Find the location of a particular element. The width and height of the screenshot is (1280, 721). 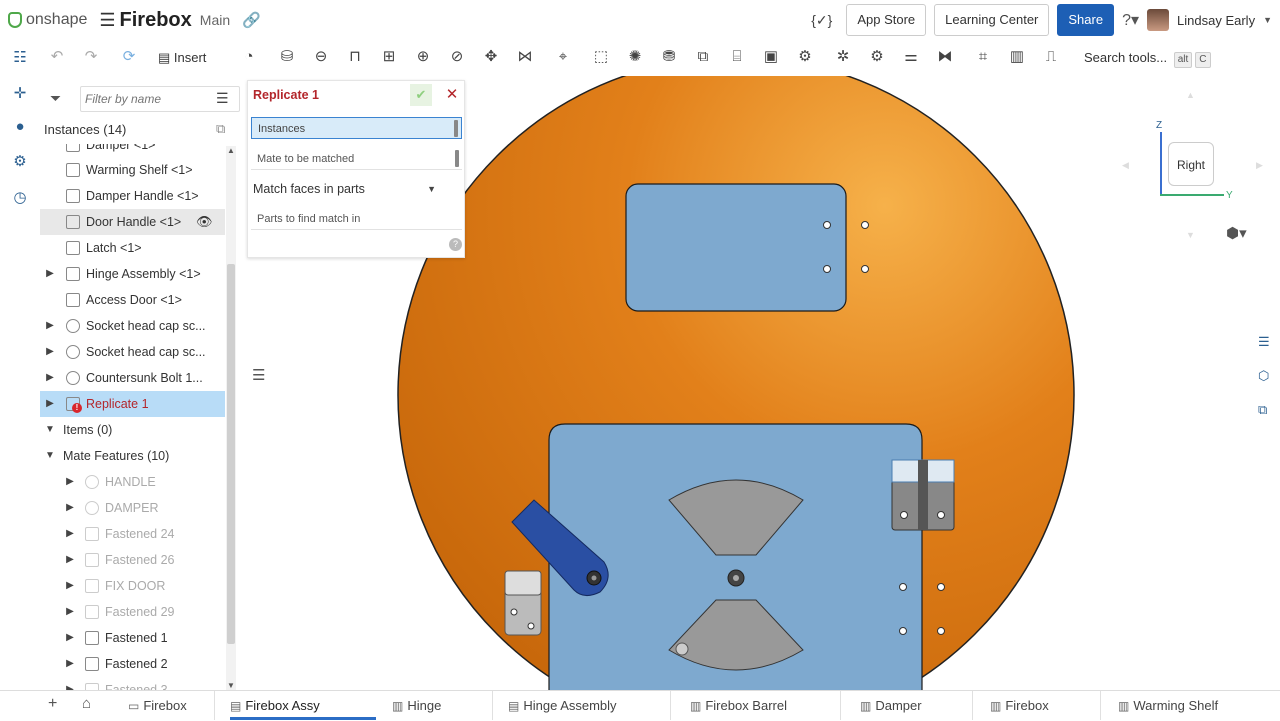

view-mode-cube-icon: ⬢▾ is located at coordinates (1236, 233).